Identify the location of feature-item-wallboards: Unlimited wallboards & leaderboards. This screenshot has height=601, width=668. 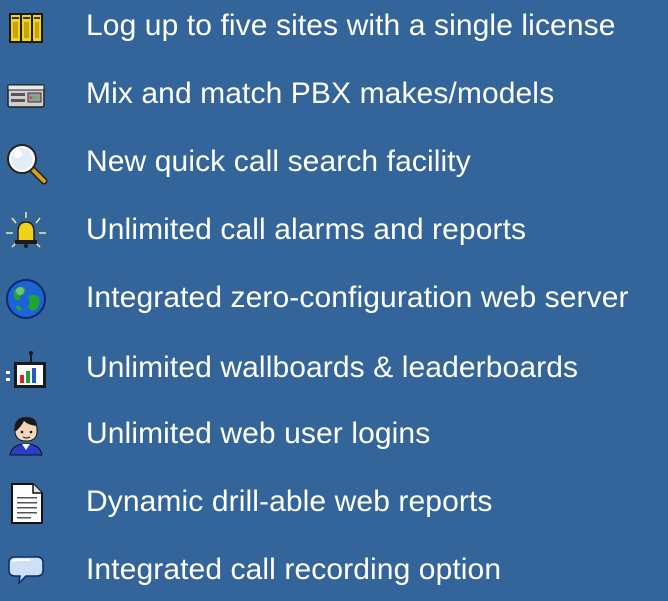
(334, 368).